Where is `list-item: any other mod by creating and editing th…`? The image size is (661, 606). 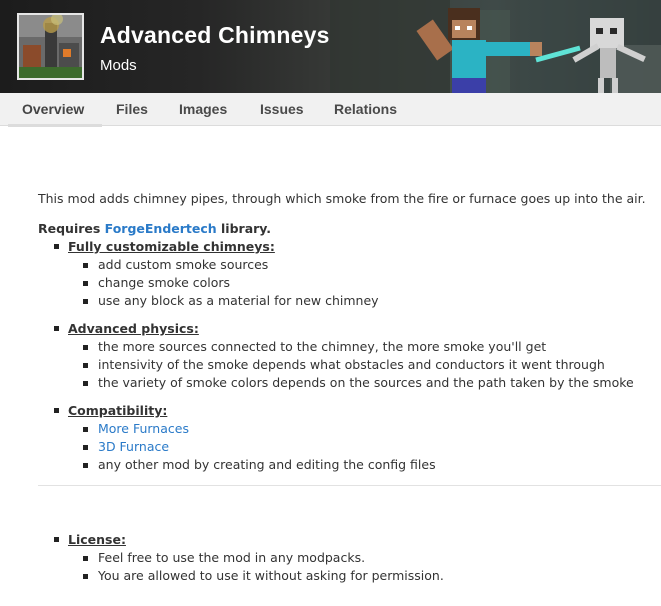 list-item: any other mod by creating and editing th… is located at coordinates (245, 465).